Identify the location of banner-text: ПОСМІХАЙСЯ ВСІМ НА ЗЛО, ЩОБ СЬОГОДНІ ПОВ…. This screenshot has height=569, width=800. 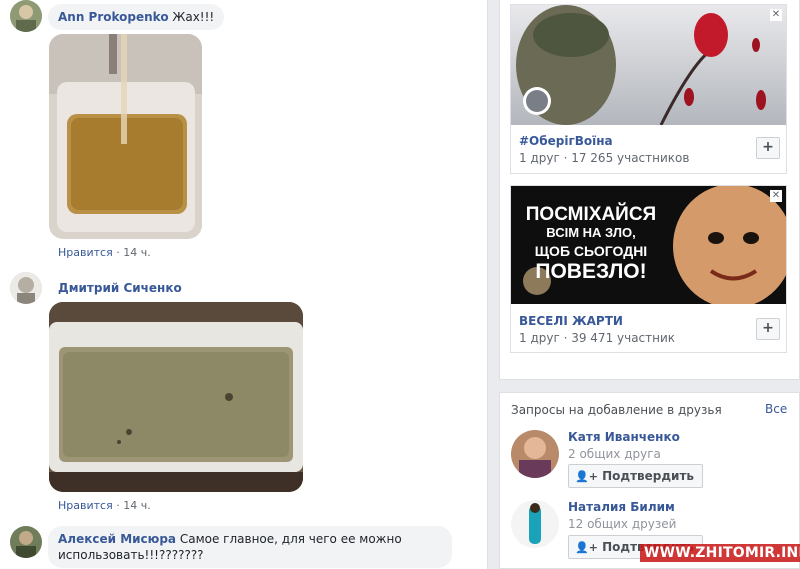
(591, 243).